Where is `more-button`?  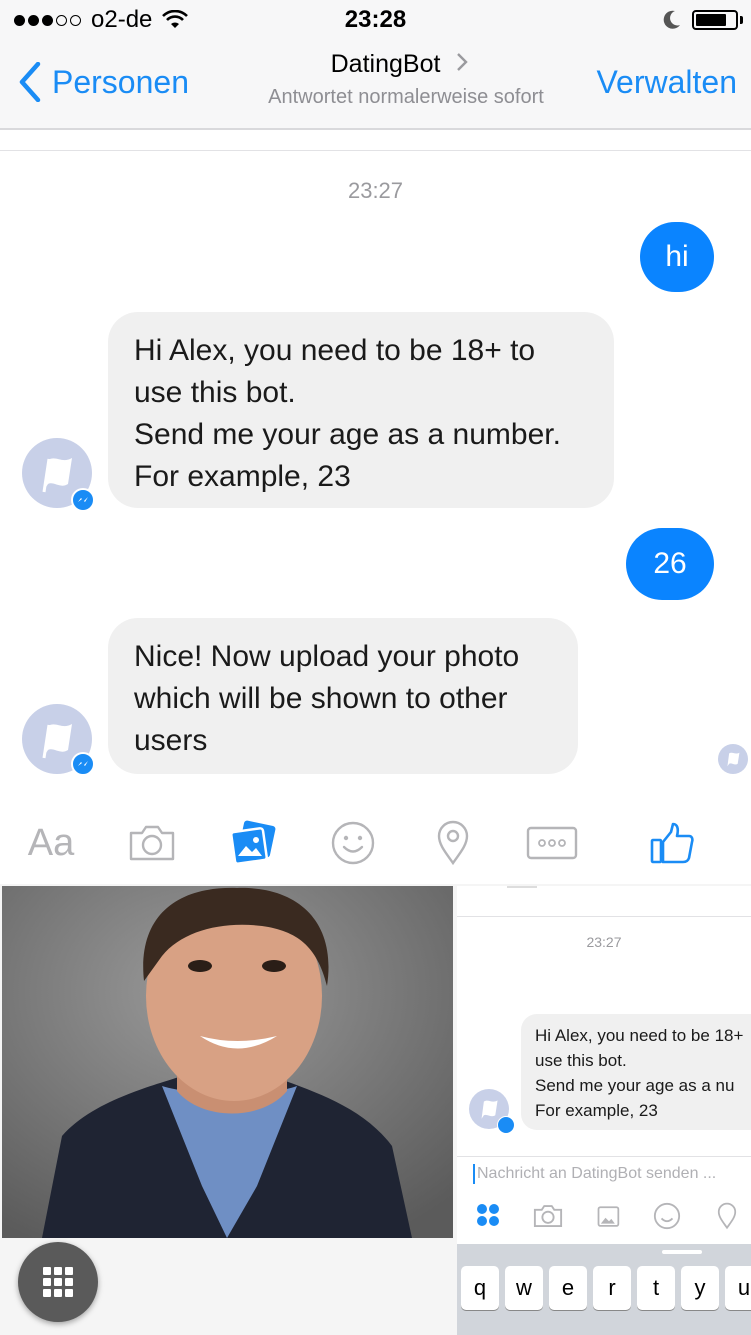 more-button is located at coordinates (552, 843).